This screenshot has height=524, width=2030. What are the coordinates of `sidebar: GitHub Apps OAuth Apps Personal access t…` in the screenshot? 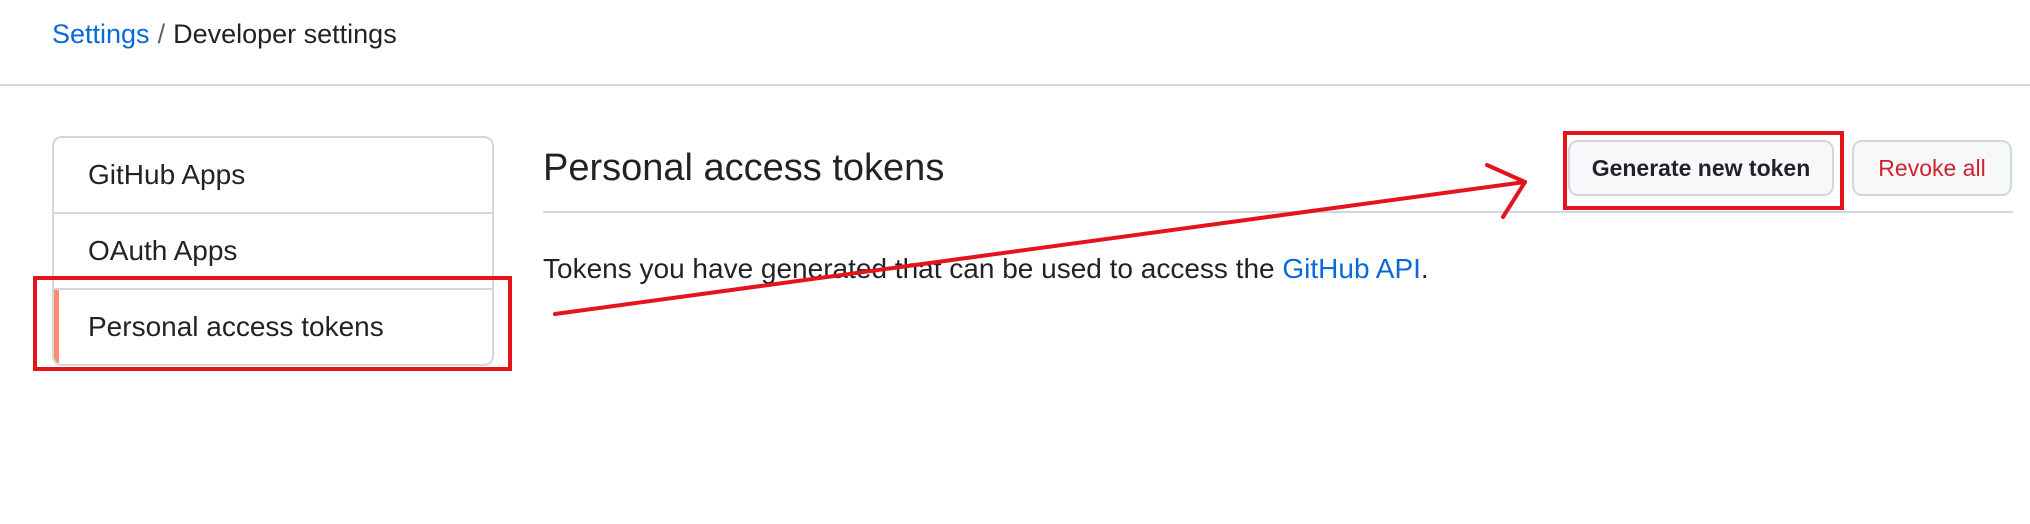 It's located at (273, 251).